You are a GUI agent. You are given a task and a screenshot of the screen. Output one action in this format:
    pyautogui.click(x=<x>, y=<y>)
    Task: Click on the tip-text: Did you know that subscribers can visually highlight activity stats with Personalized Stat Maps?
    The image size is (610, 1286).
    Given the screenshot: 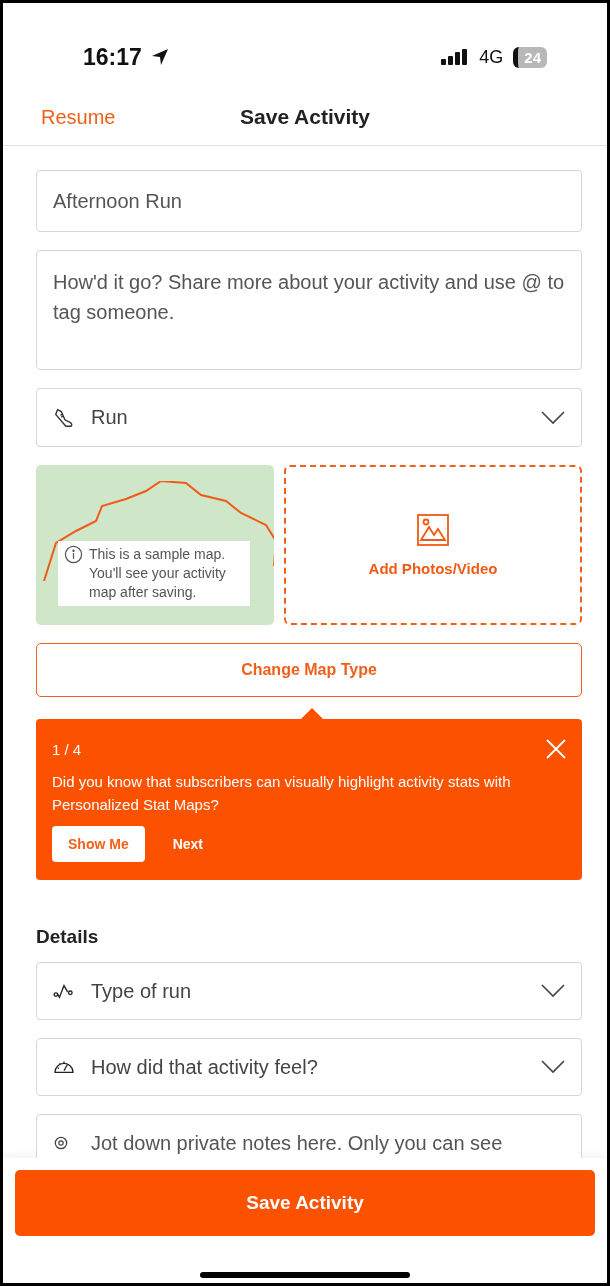 What is the action you would take?
    pyautogui.click(x=282, y=793)
    